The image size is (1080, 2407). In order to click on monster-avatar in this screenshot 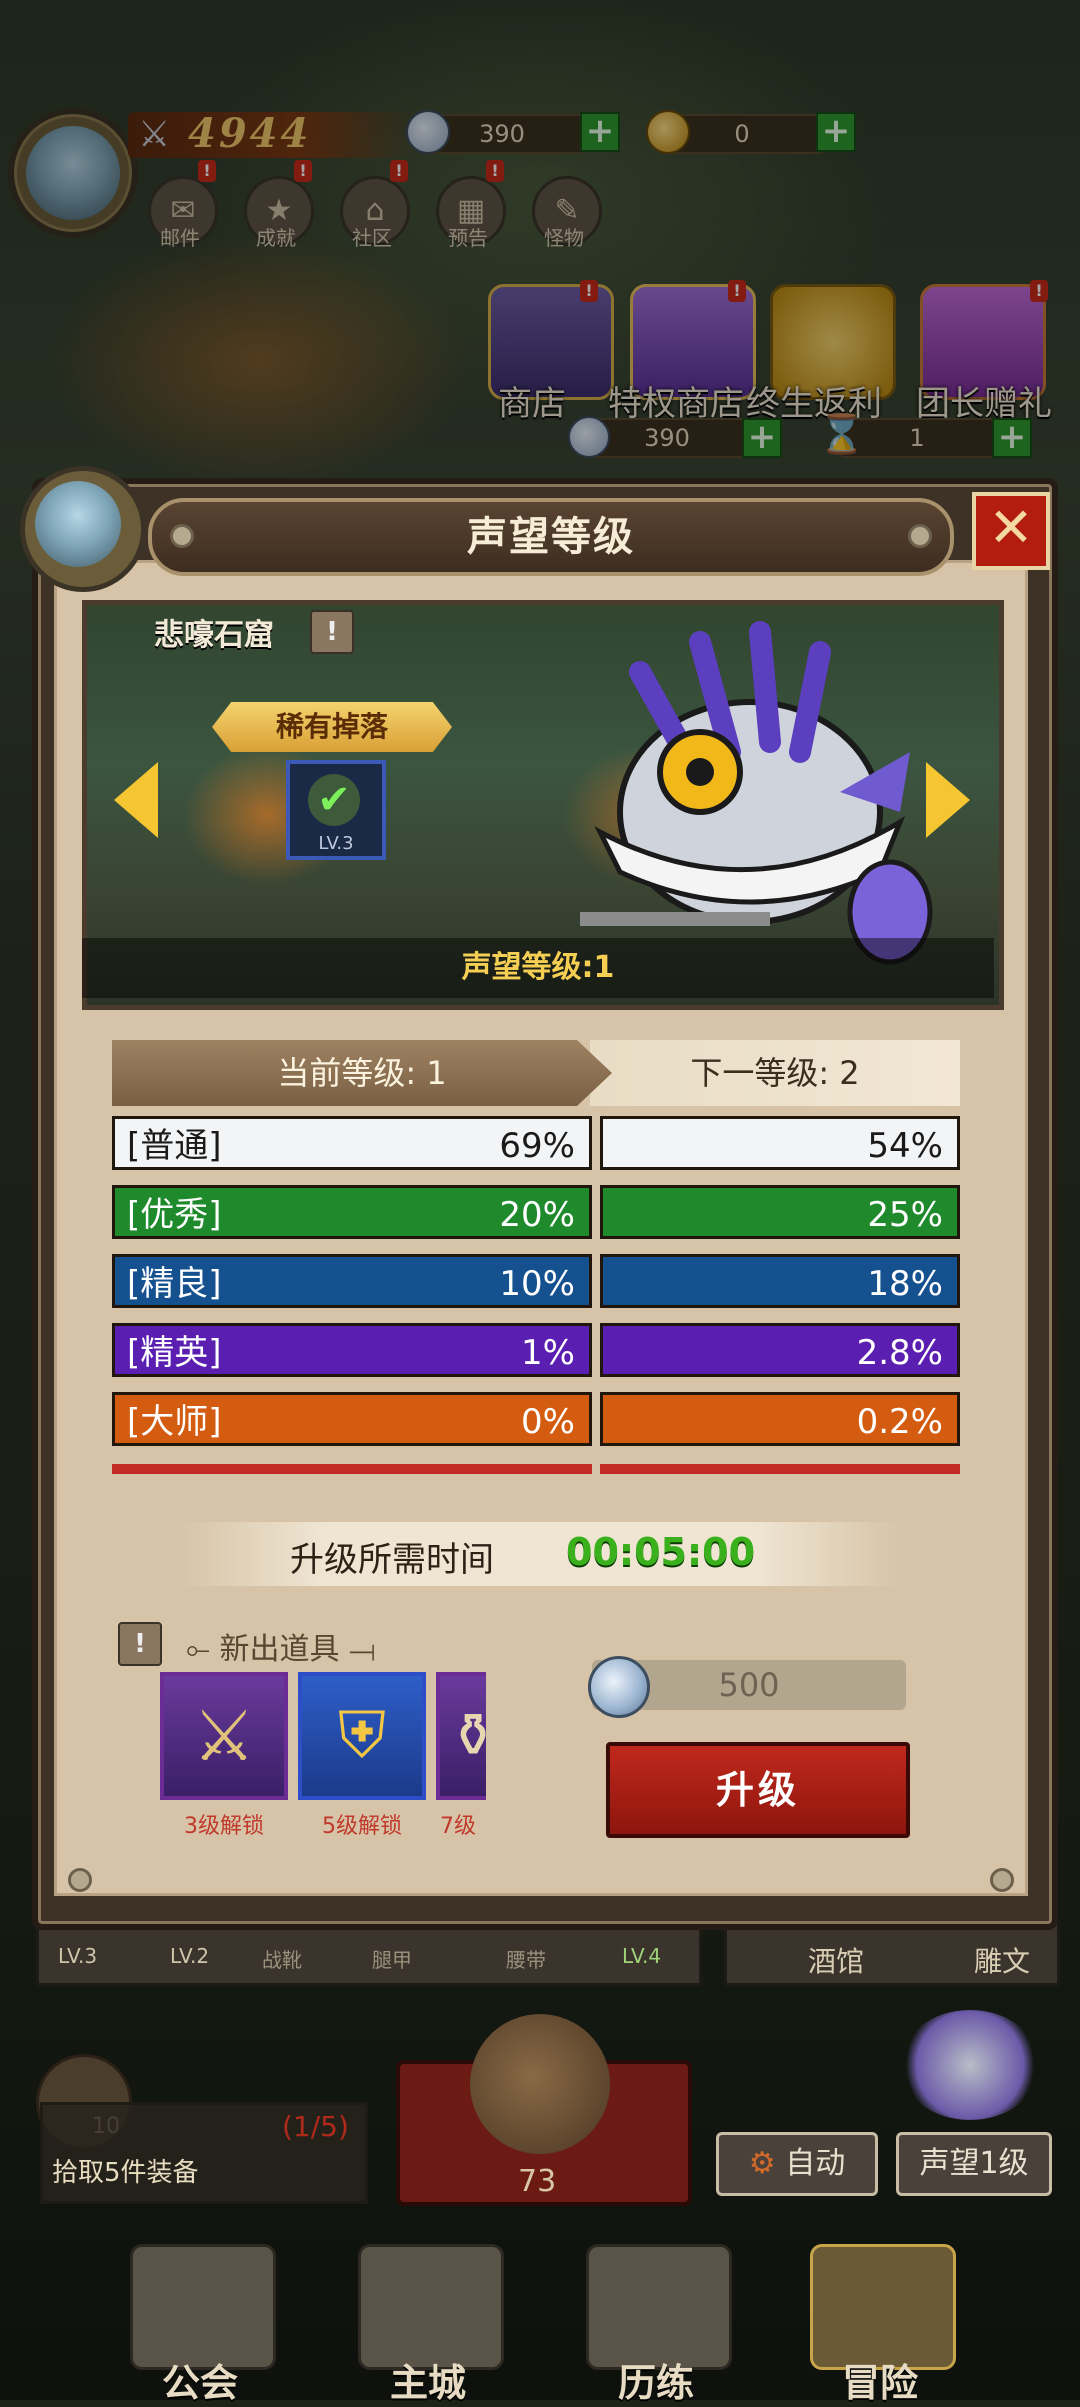, I will do `click(970, 2065)`.